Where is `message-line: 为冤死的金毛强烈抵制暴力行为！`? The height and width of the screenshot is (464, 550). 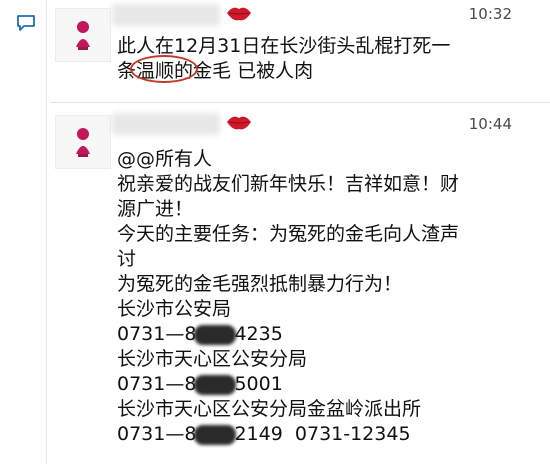 message-line: 为冤死的金毛强烈抵制暴力行为！ is located at coordinates (260, 284).